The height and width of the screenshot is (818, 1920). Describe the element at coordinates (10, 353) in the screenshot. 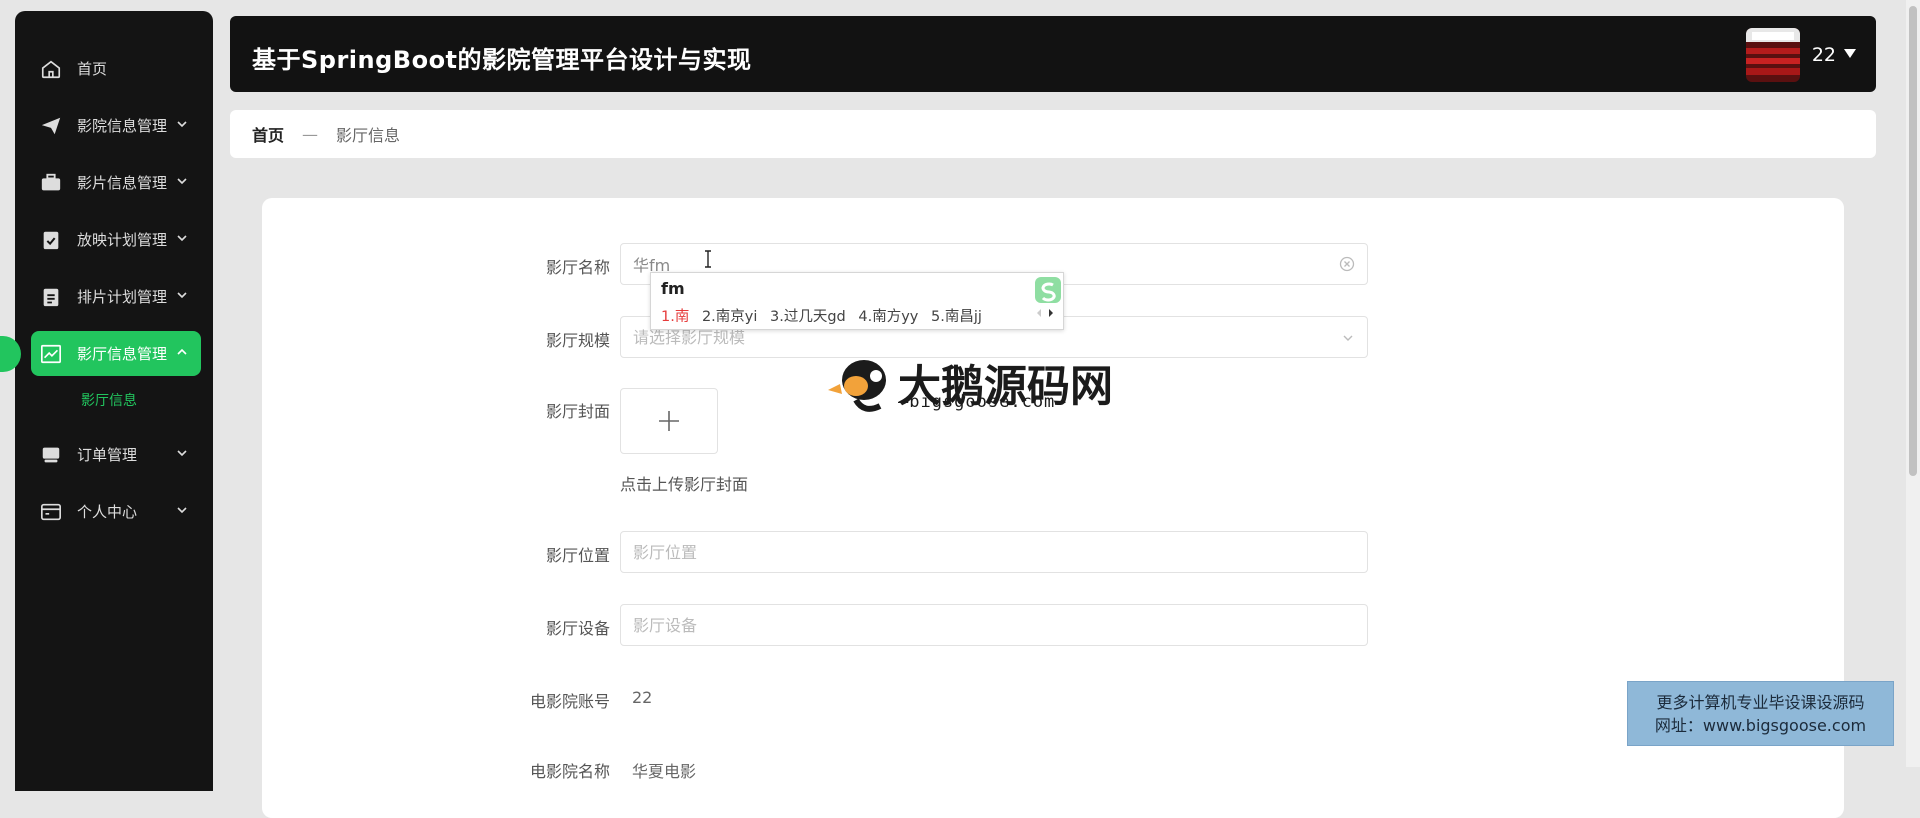

I see `active-indicator` at that location.